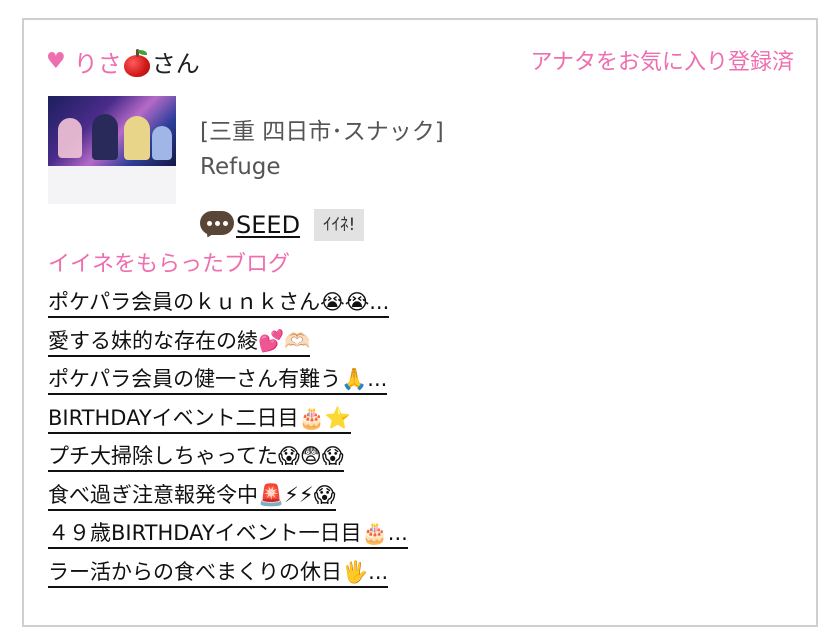  What do you see at coordinates (56, 61) in the screenshot?
I see `heart-icon: ♥` at bounding box center [56, 61].